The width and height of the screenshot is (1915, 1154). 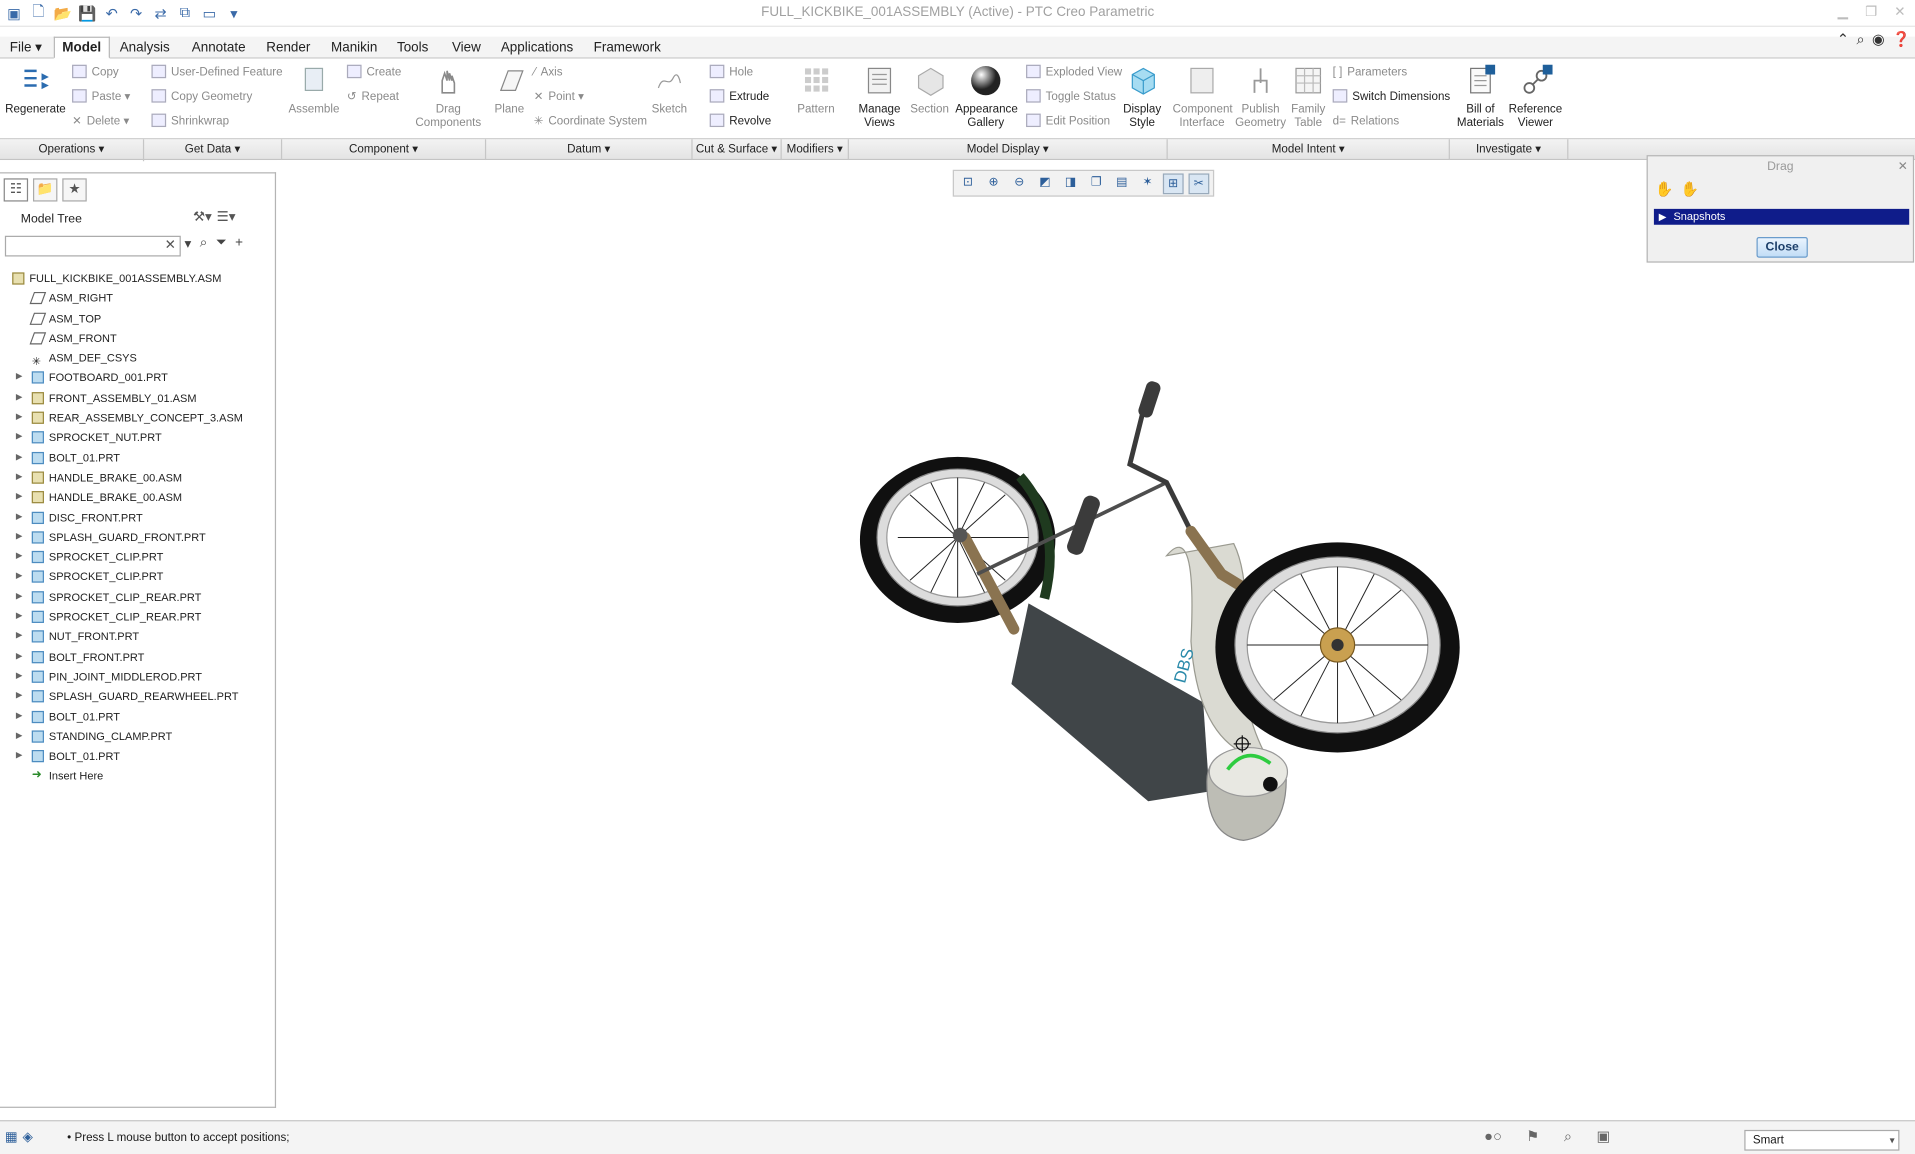 I want to click on tree-item: ▶ DISC_FRONT.PRT, so click(x=137, y=518).